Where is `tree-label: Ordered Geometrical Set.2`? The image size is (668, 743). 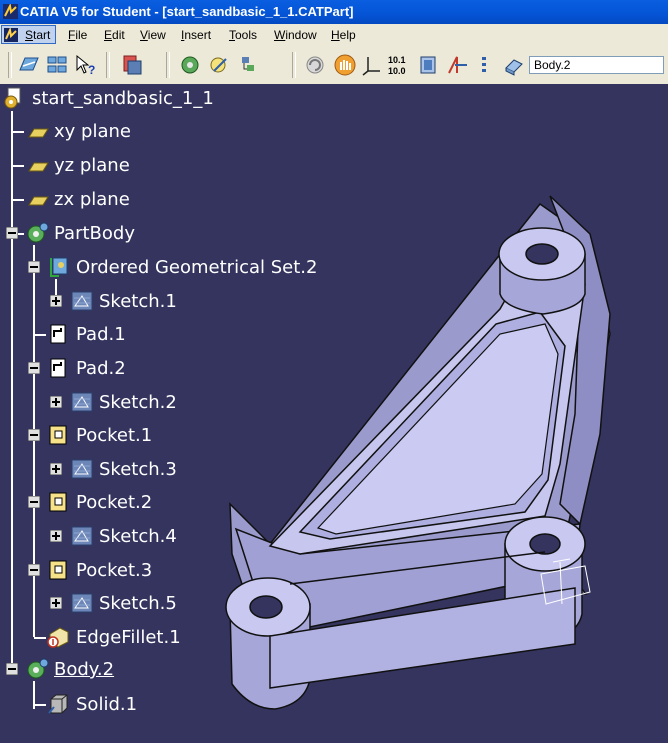 tree-label: Ordered Geometrical Set.2 is located at coordinates (197, 267).